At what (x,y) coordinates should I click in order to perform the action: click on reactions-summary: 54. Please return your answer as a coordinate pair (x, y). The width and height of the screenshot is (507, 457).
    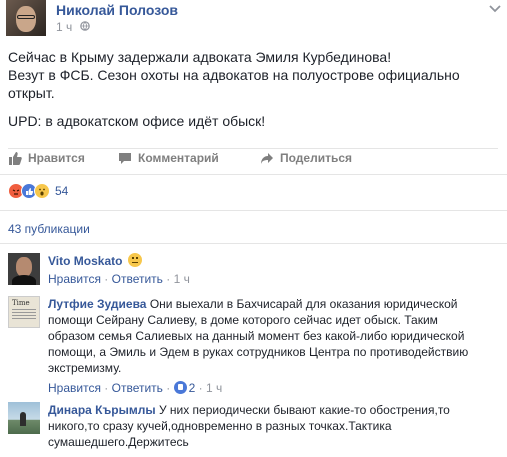
    Looking at the image, I should click on (38, 191).